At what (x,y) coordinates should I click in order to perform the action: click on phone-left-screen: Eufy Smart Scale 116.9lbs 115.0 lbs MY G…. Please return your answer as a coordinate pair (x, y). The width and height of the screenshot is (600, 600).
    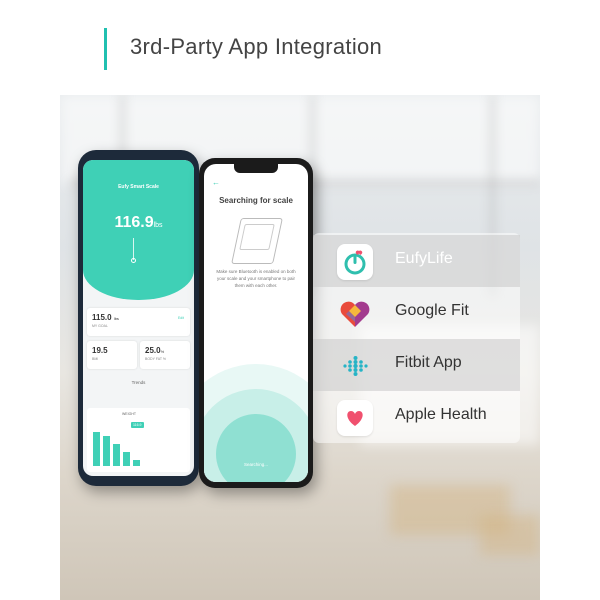
    Looking at the image, I should click on (138, 318).